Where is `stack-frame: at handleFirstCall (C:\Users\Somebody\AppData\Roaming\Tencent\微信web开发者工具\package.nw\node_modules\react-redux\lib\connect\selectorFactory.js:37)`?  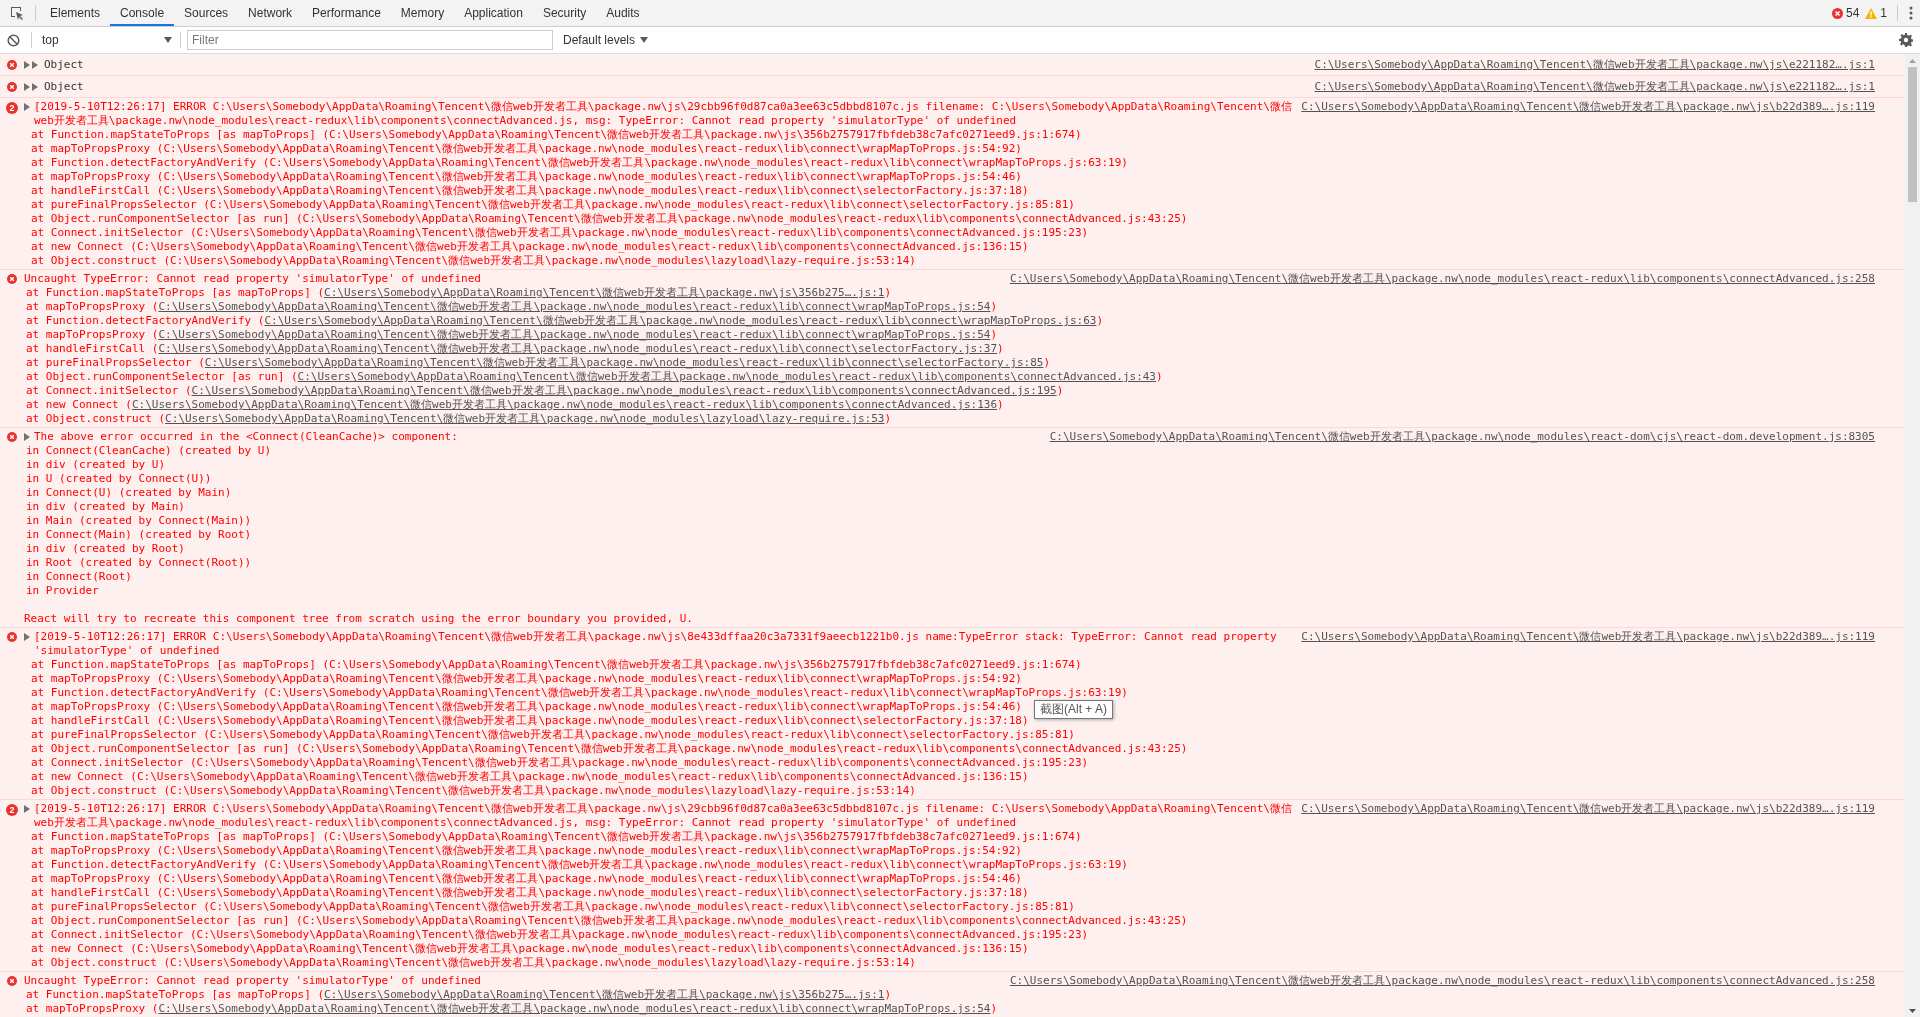 stack-frame: at handleFirstCall (C:\Users\Somebody\AppData\Roaming\Tencent\微信web开发者工具\package.nw\node_modules\react-redux\lib\connect\selectorFactory.js:37) is located at coordinates (515, 349).